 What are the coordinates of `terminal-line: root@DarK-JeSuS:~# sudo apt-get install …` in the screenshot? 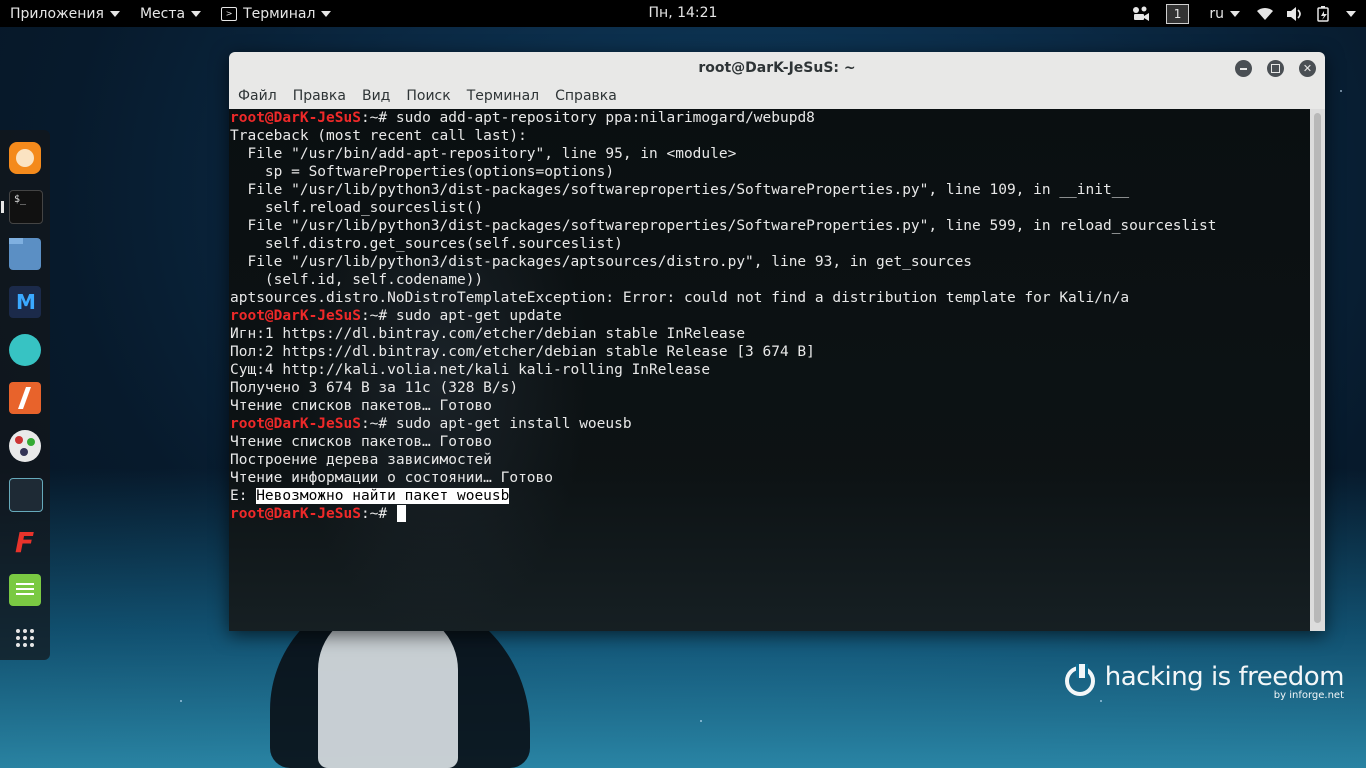 It's located at (723, 424).